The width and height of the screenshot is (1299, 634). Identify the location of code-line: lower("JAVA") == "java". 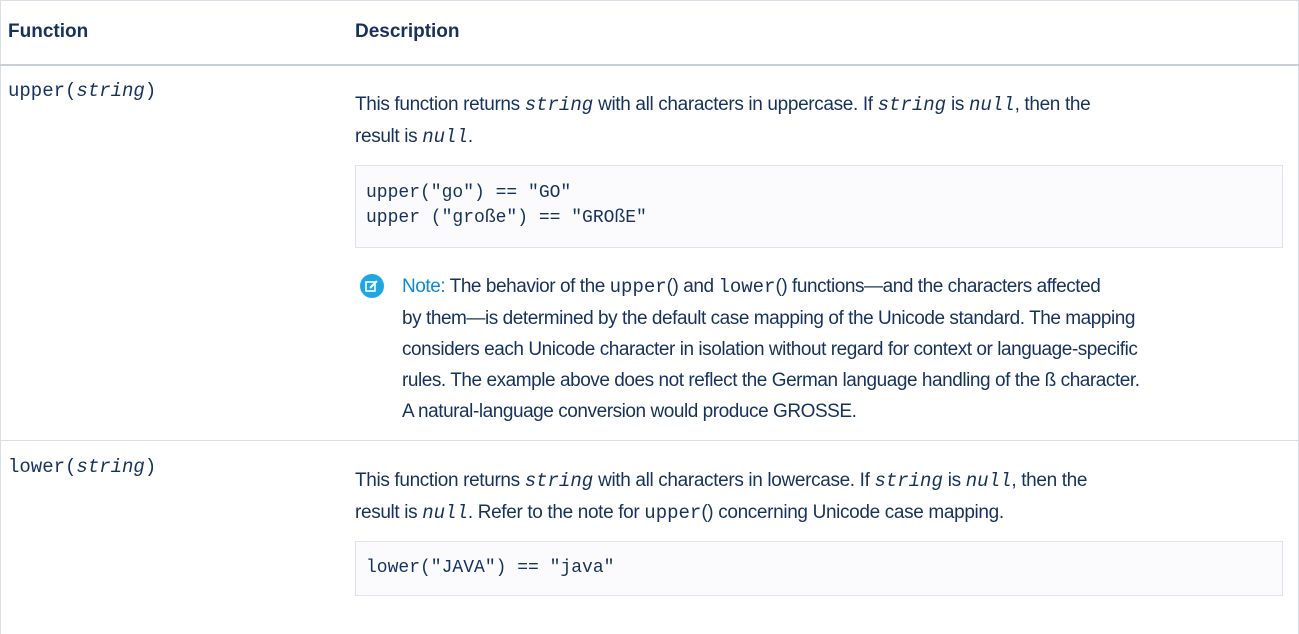
(490, 568).